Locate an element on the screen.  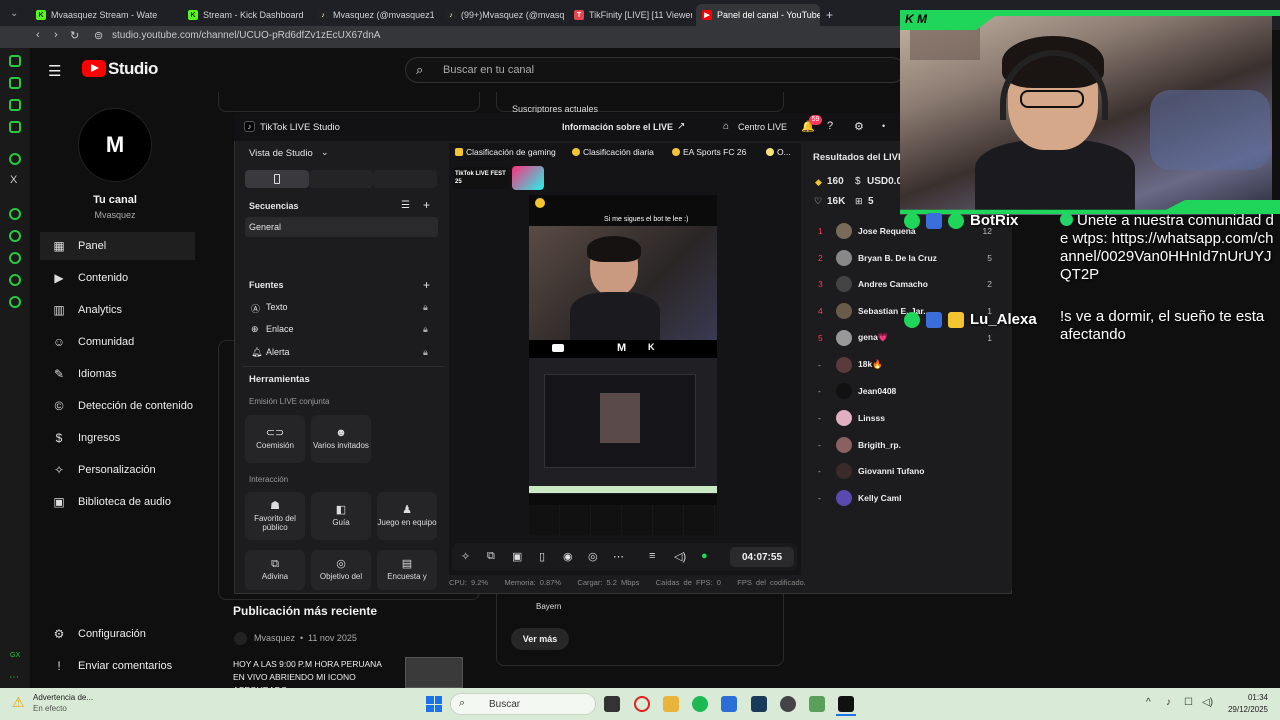
ranking-row: - 18k🔥 is located at coordinates (908, 365).